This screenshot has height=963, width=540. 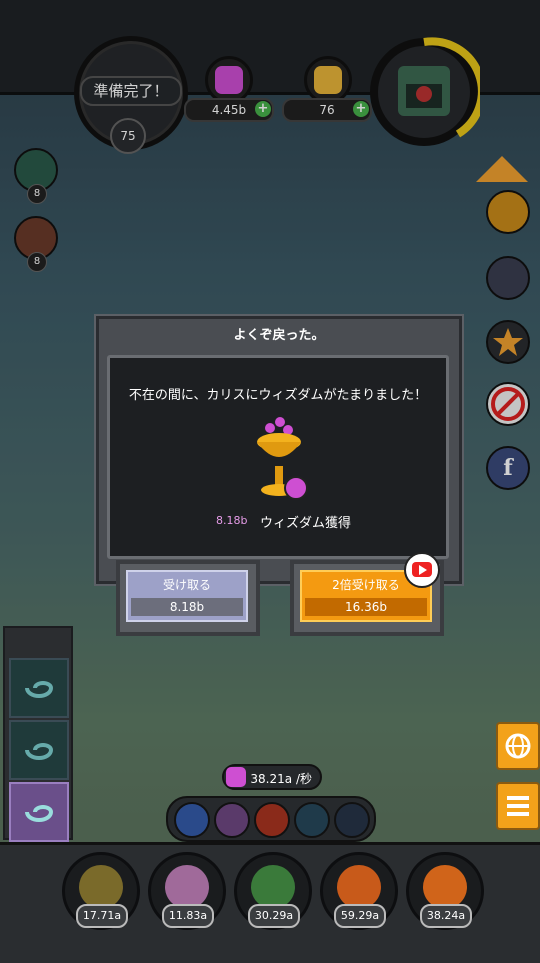 I want to click on menu-icon, so click(x=518, y=806).